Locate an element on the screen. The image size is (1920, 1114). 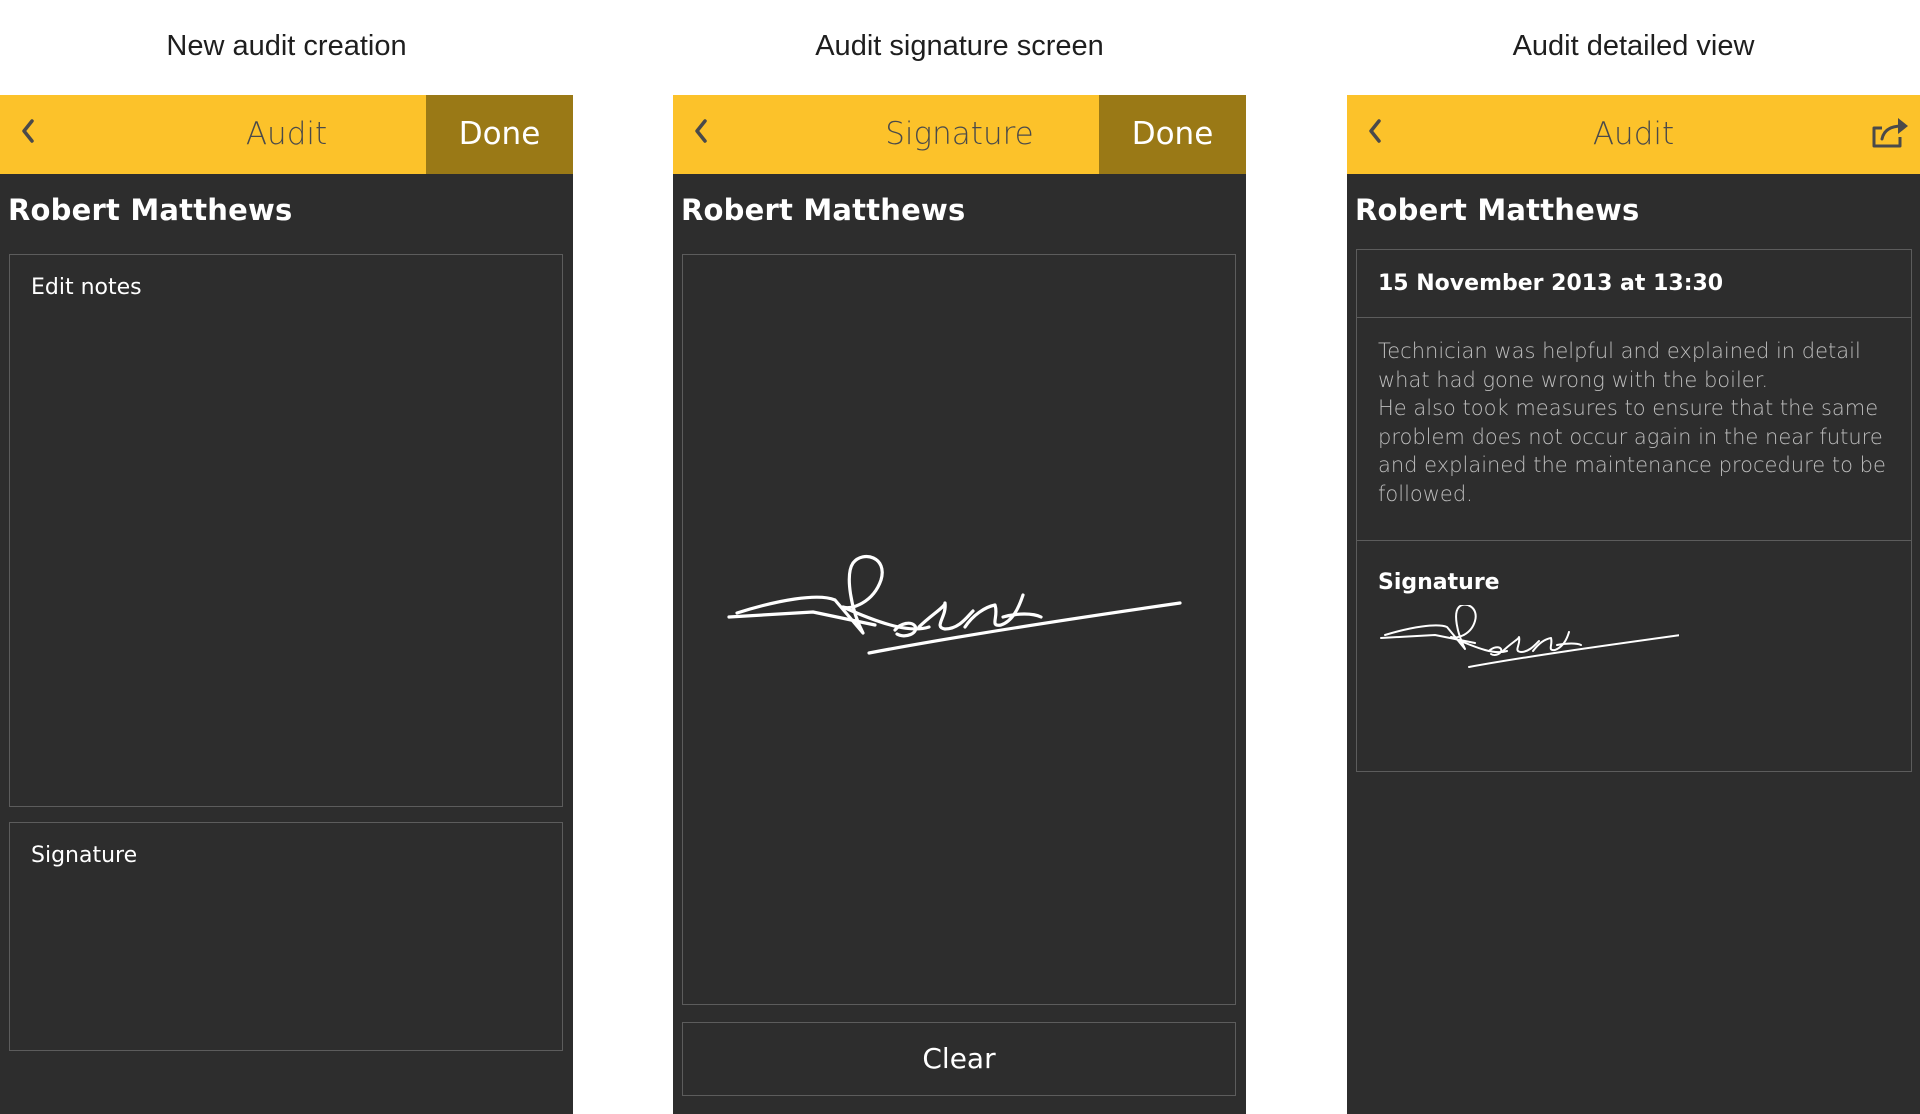
audit-date: 15 November 2013 at 13:30 is located at coordinates (1551, 283).